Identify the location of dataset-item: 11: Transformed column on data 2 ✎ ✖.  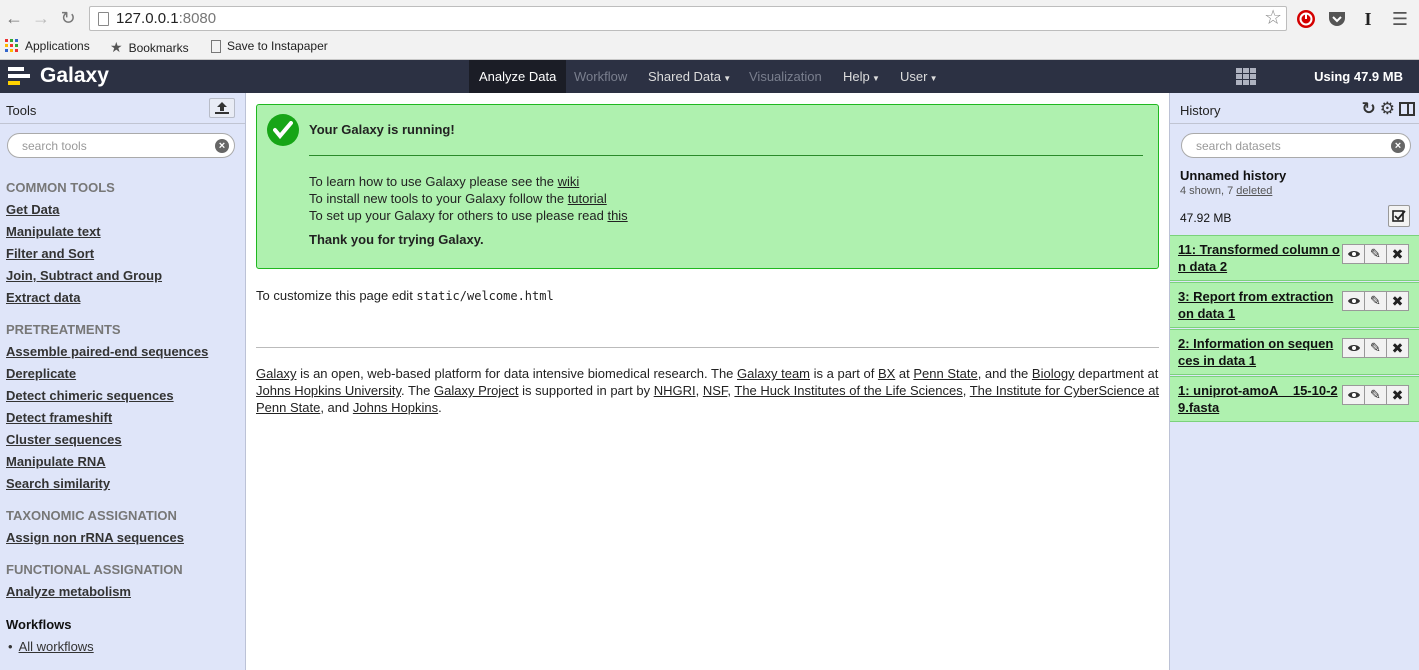
(1294, 258).